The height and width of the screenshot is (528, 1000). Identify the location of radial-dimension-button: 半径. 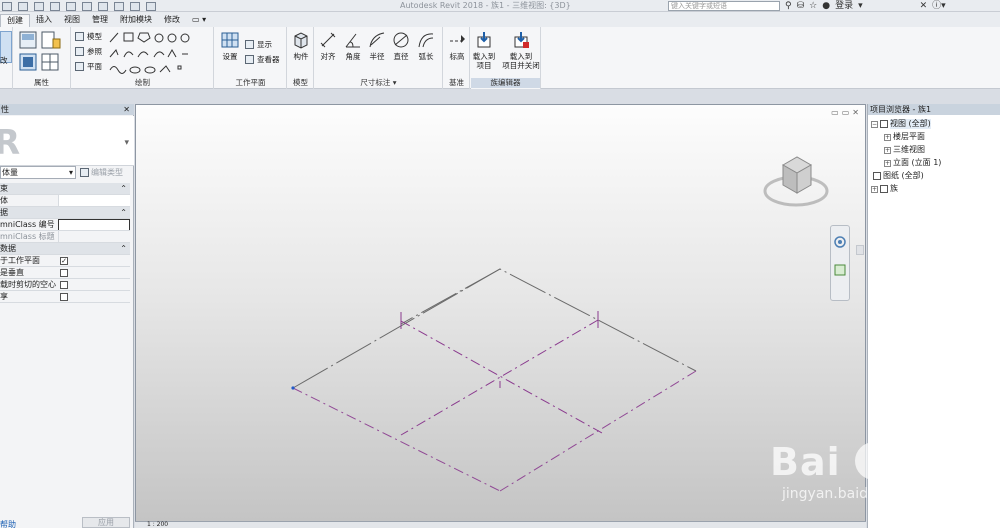
(377, 46).